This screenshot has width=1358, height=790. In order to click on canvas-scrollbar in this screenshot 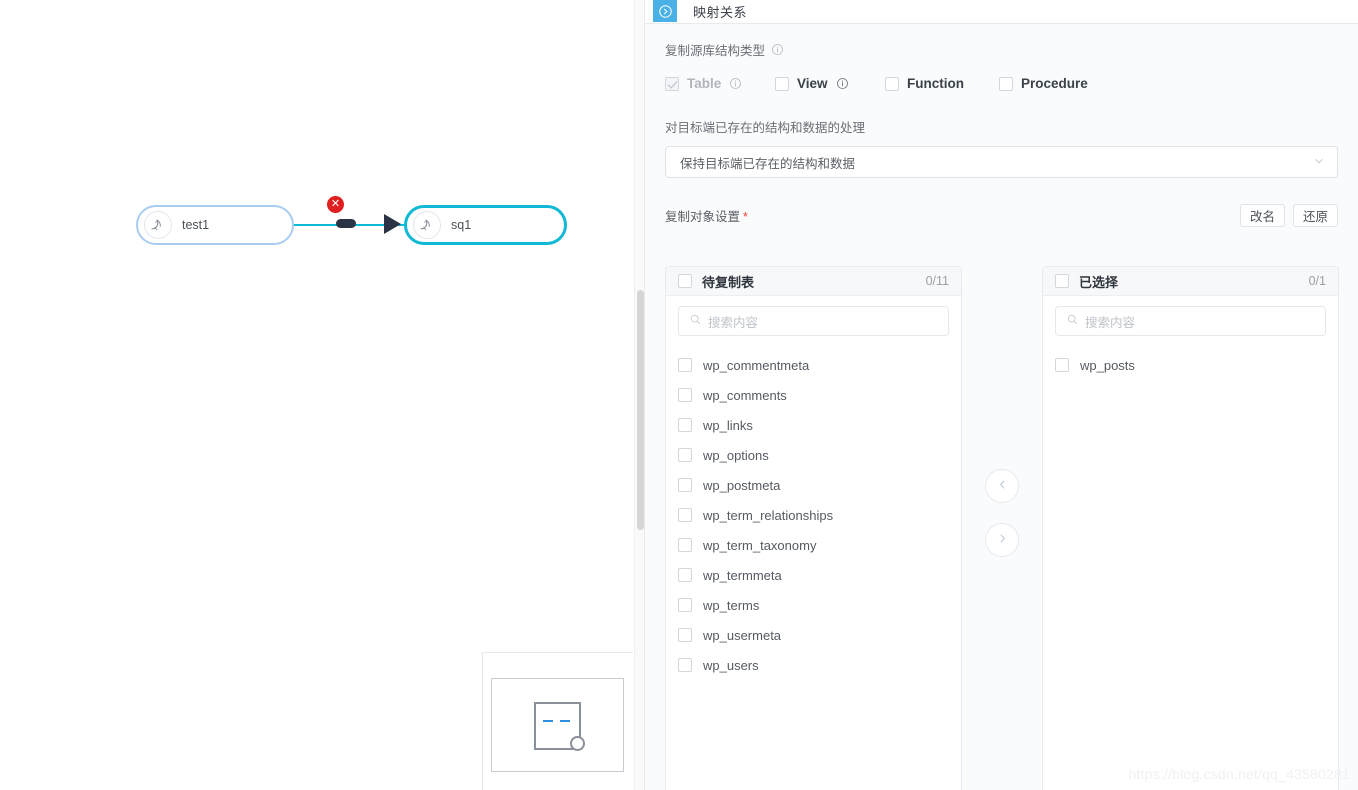, I will do `click(639, 395)`.